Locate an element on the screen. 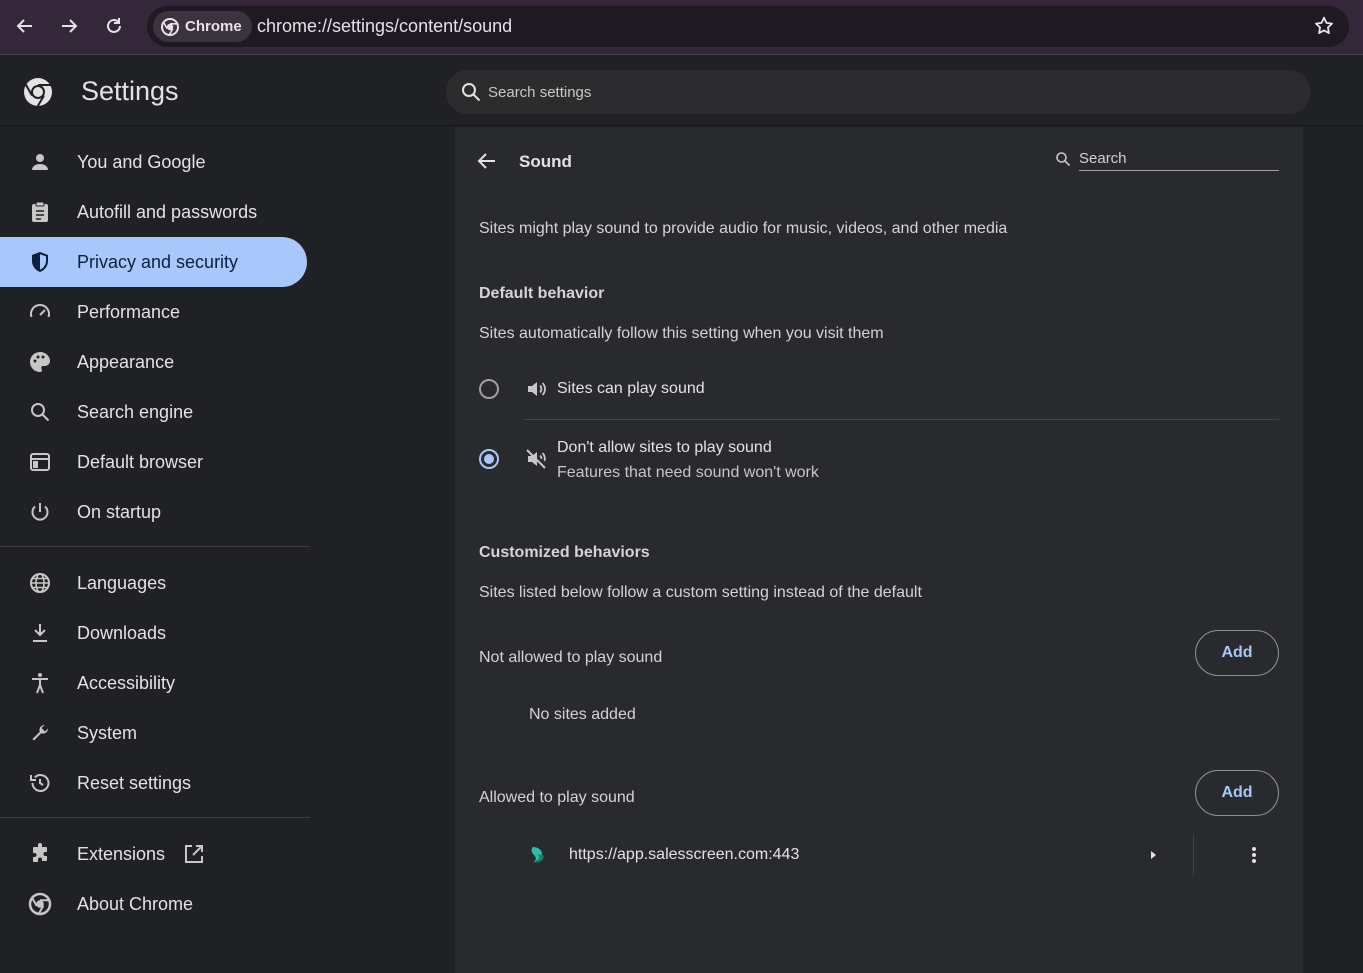  sidebar-item-label: Search engine is located at coordinates (135, 411).